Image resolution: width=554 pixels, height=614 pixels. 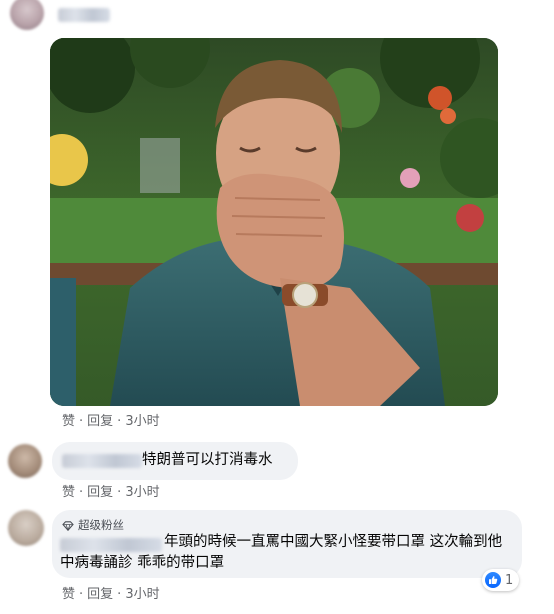 I want to click on comment-bubble: 特朗普可以打消毒水, so click(x=175, y=461).